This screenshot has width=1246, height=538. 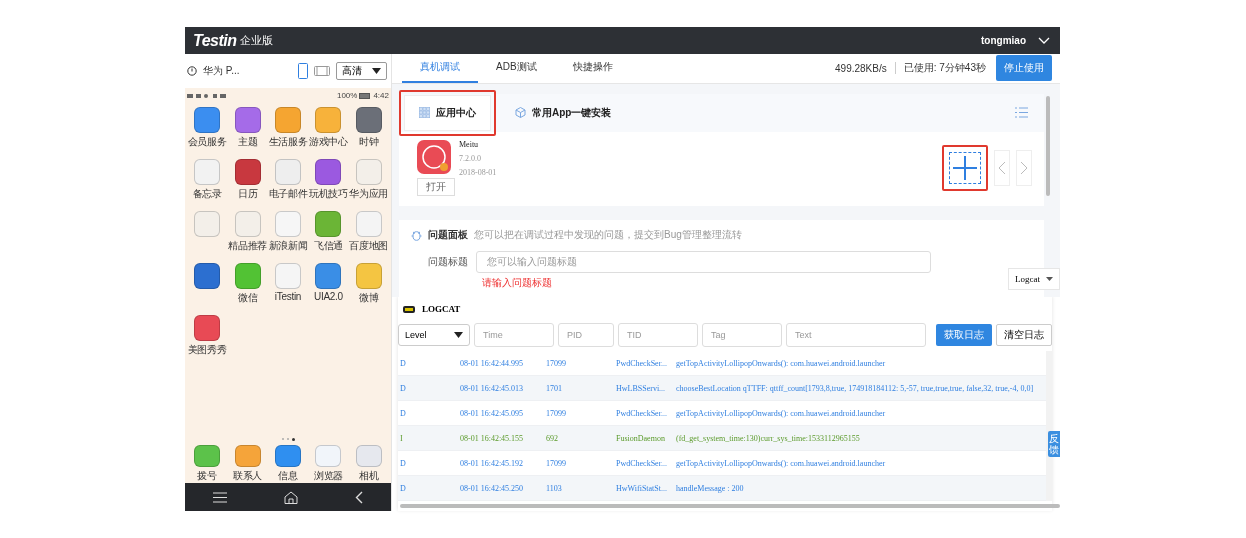 I want to click on logcat-dropdown: Logcat, so click(x=1034, y=279).